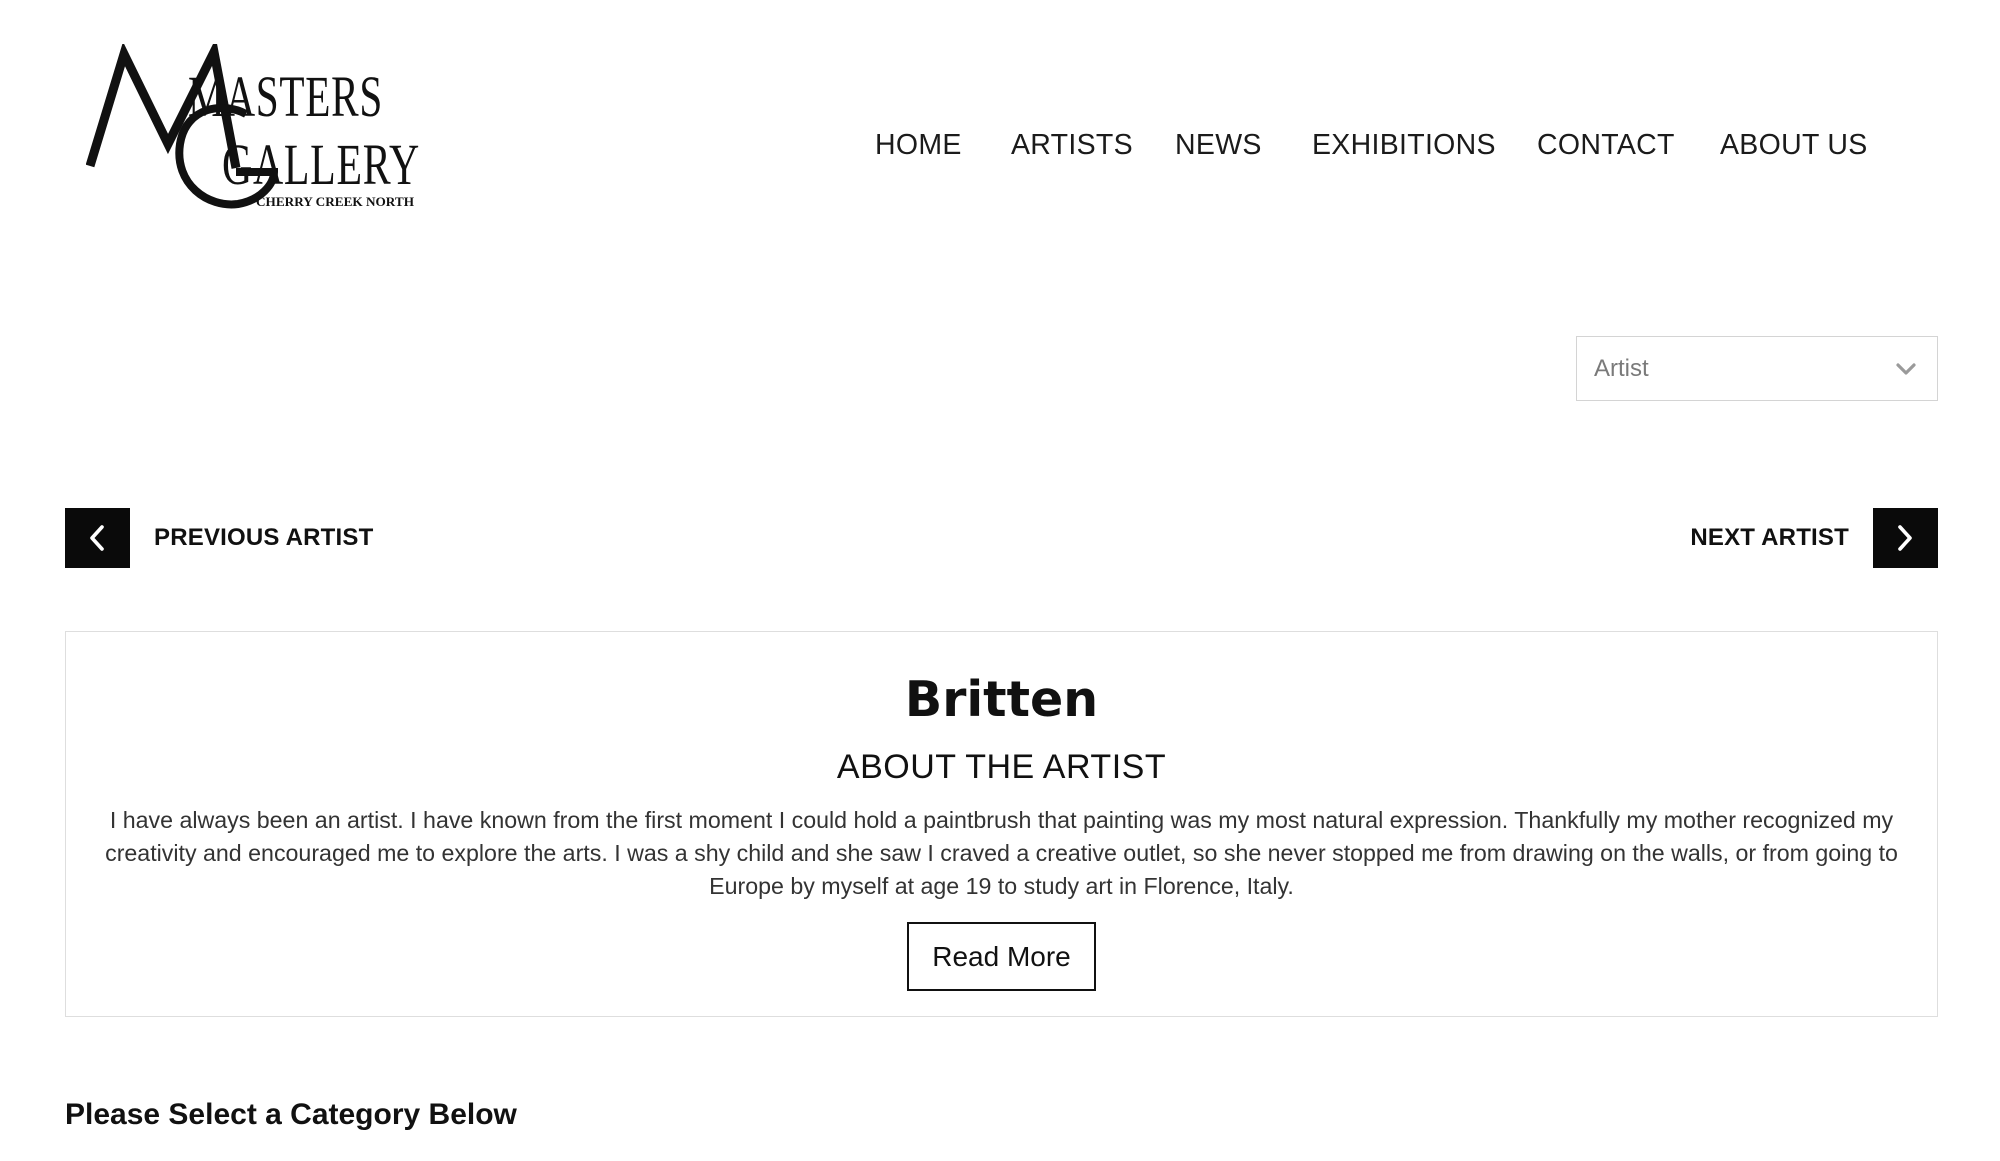  I want to click on logo-tagline: CHERRY CREEK NORTH, so click(335, 201).